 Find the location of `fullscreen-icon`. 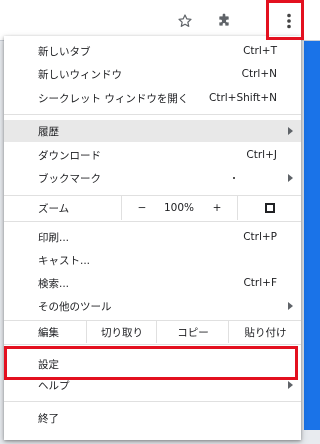

fullscreen-icon is located at coordinates (270, 208).